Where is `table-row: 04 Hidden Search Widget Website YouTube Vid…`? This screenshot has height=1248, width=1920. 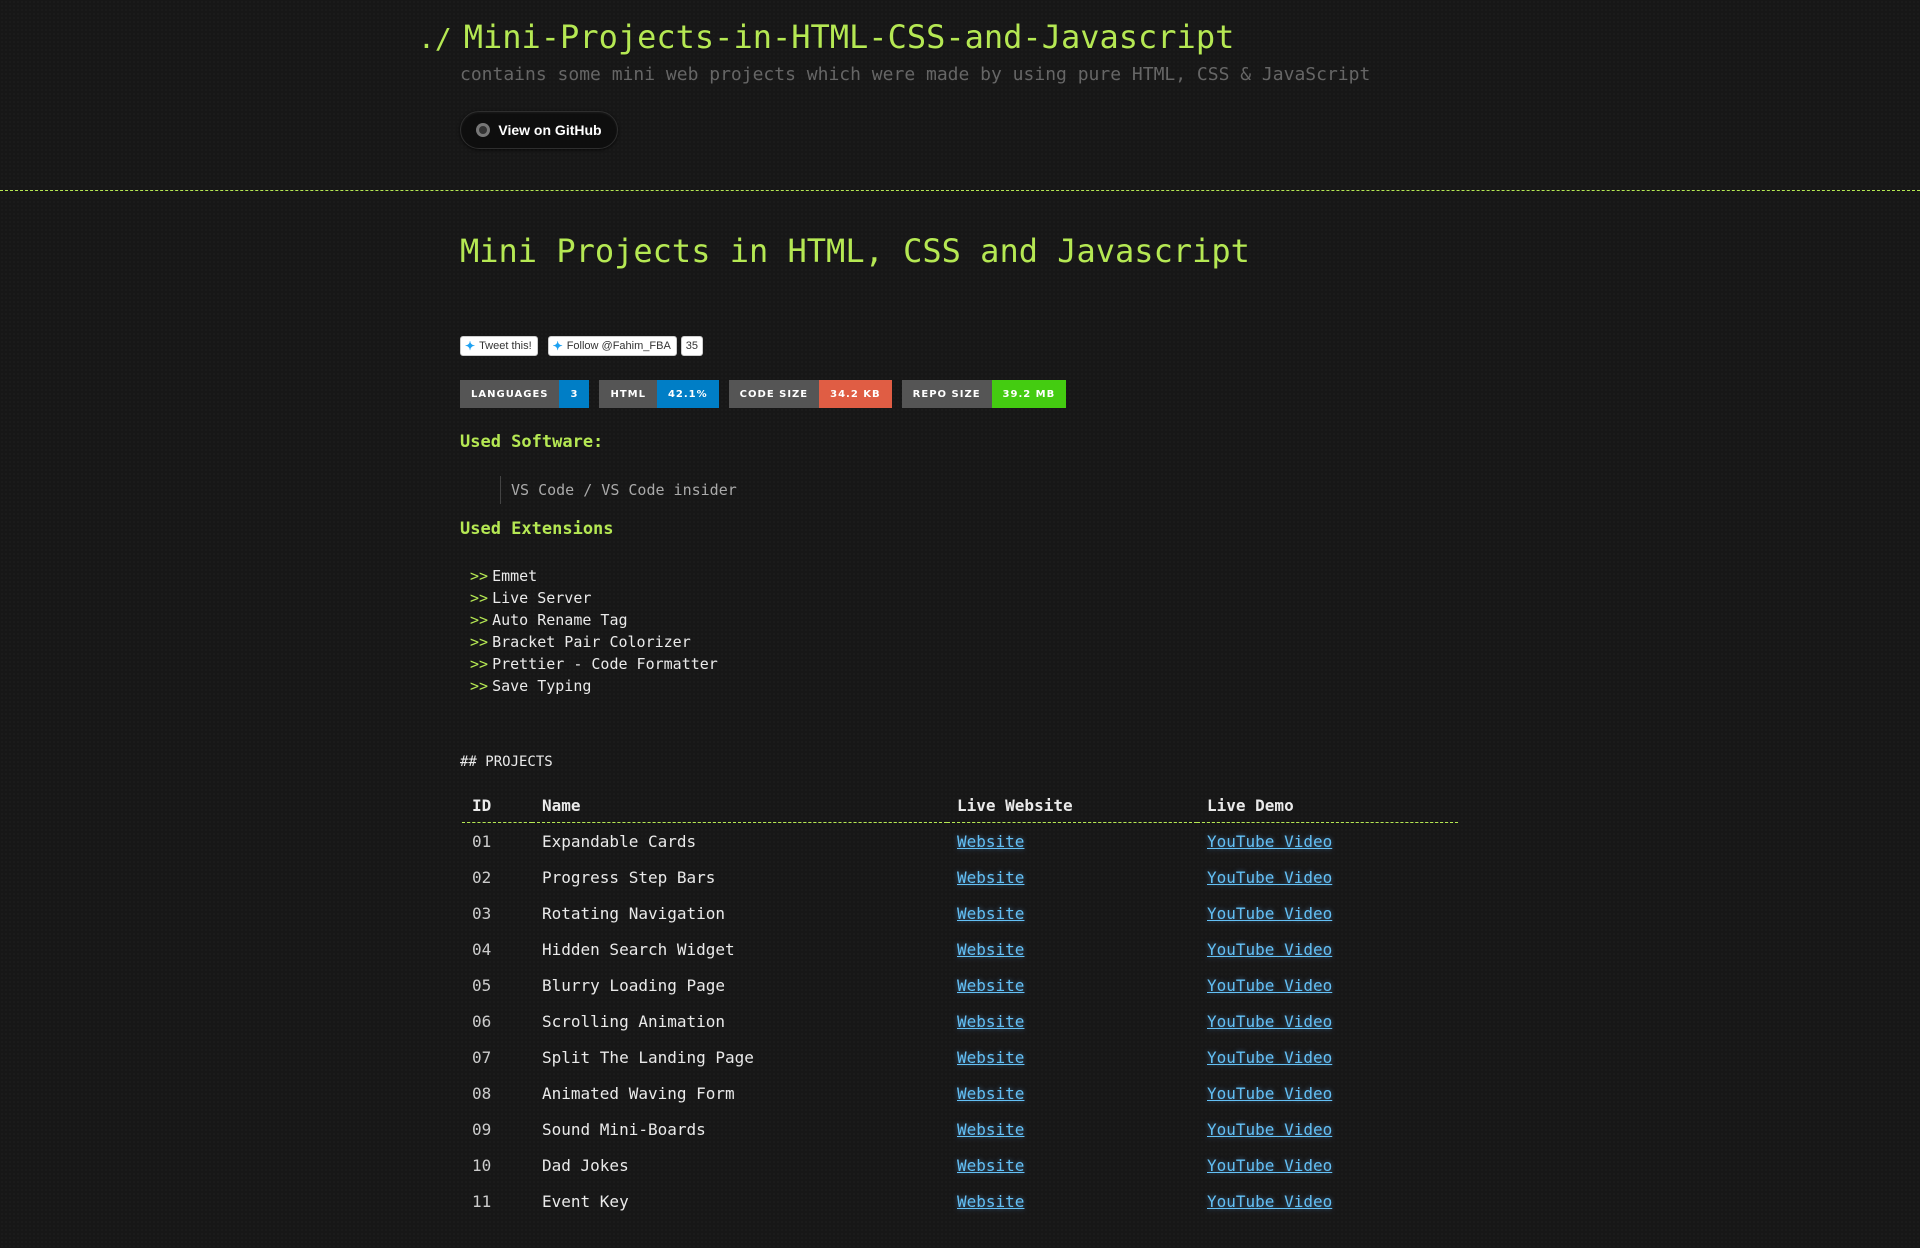 table-row: 04 Hidden Search Widget Website YouTube Vid… is located at coordinates (960, 949).